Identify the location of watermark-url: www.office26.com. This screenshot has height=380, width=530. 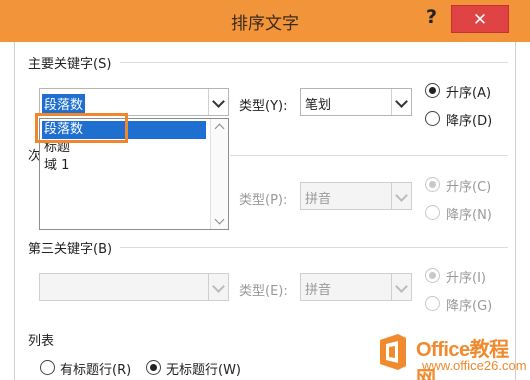
(474, 365).